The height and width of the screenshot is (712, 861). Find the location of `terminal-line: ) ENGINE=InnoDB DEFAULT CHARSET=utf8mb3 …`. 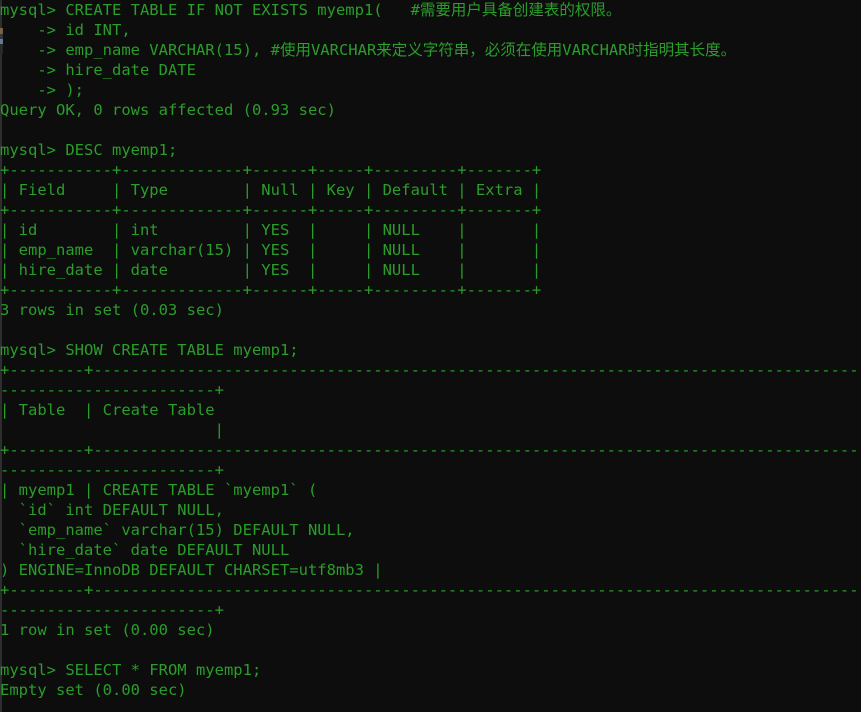

terminal-line: ) ENGINE=InnoDB DEFAULT CHARSET=utf8mb3 … is located at coordinates (191, 570).